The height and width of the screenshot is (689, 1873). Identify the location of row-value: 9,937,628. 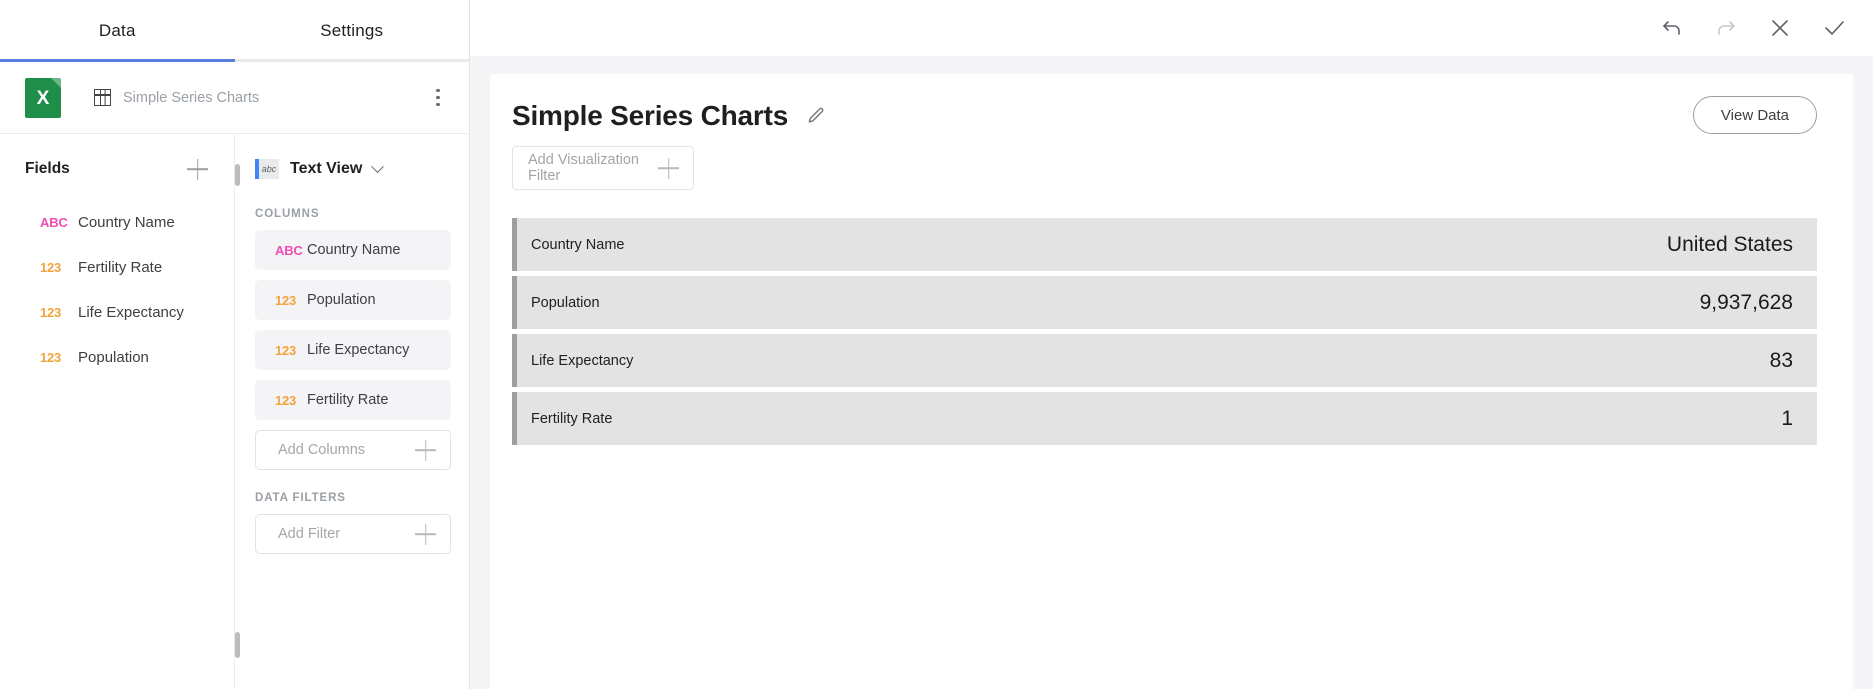
(1746, 302).